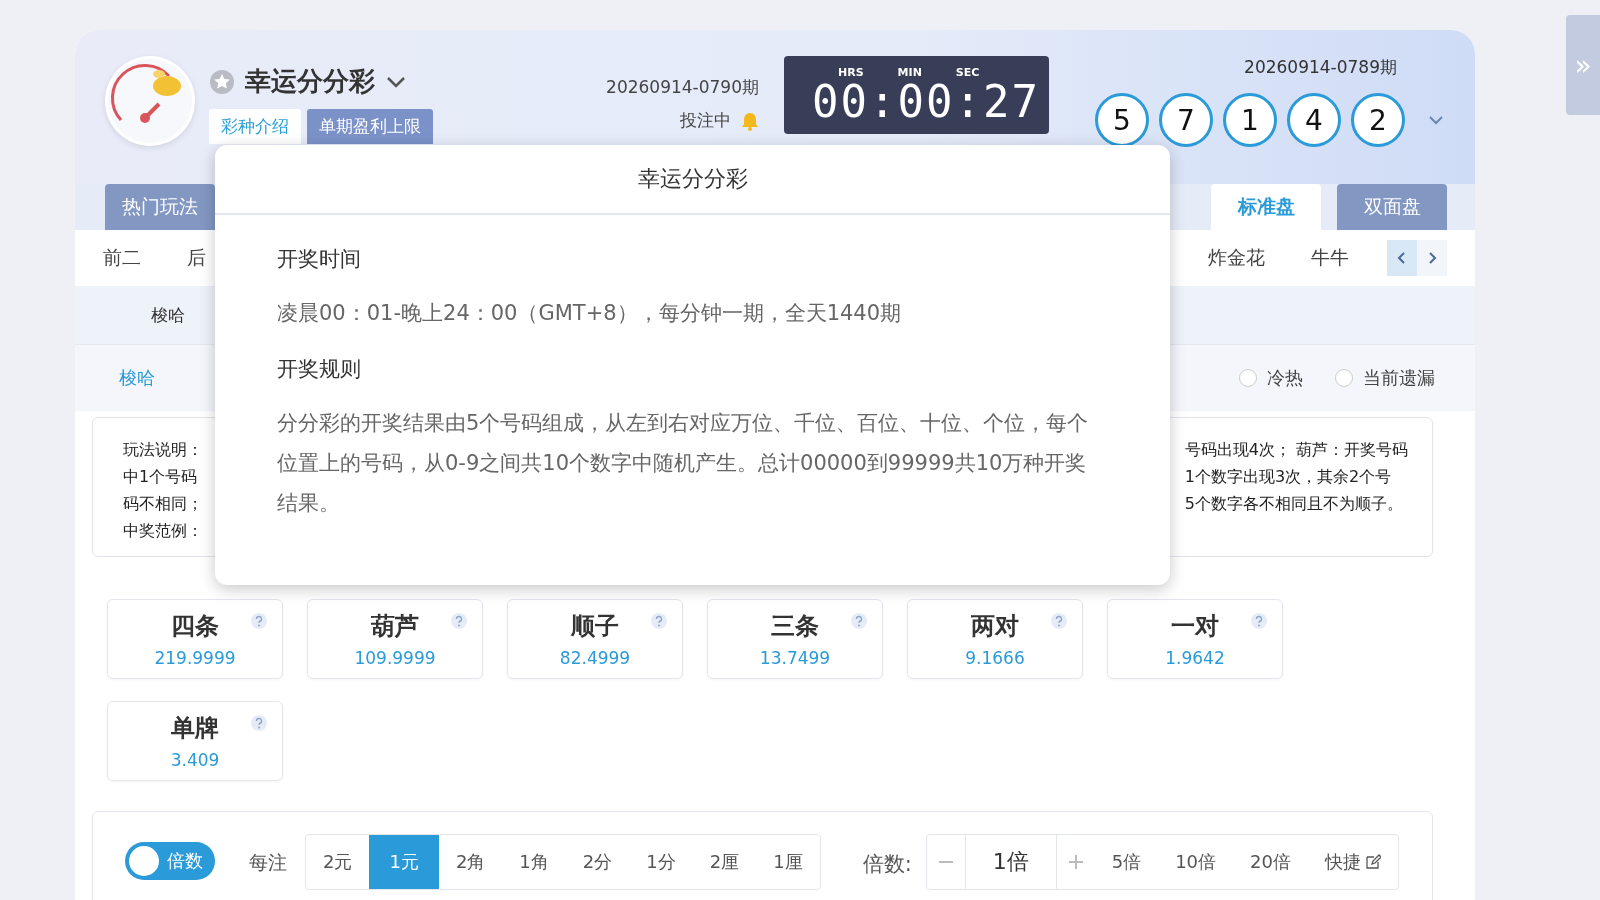 Image resolution: width=1600 pixels, height=900 pixels. What do you see at coordinates (926, 101) in the screenshot?
I see `countdown-time: 00:00:27` at bounding box center [926, 101].